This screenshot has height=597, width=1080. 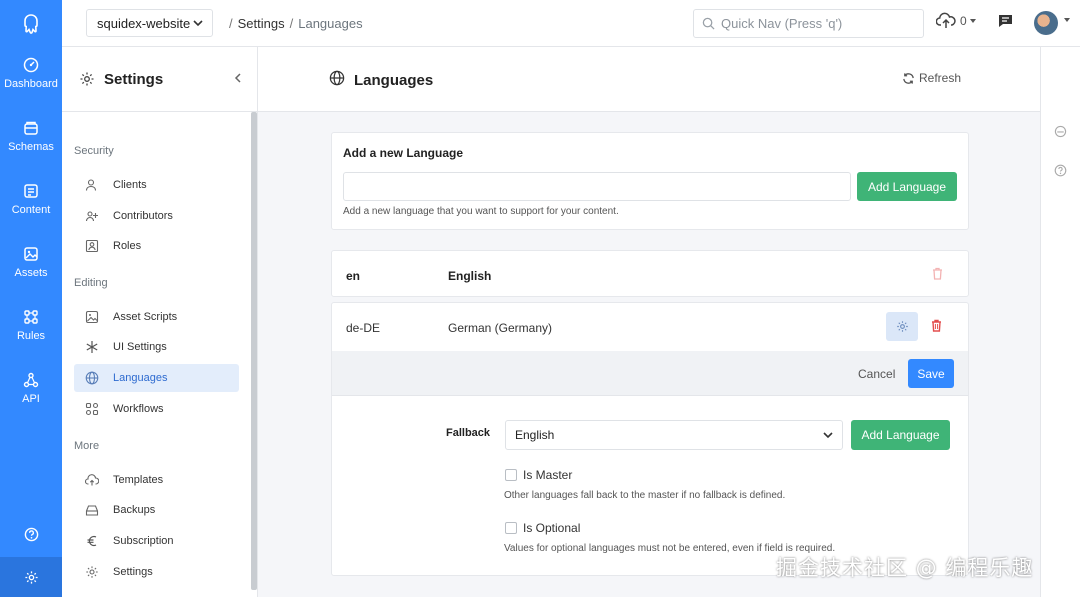 I want to click on sidebar-item-label: Subscription, so click(x=143, y=541).